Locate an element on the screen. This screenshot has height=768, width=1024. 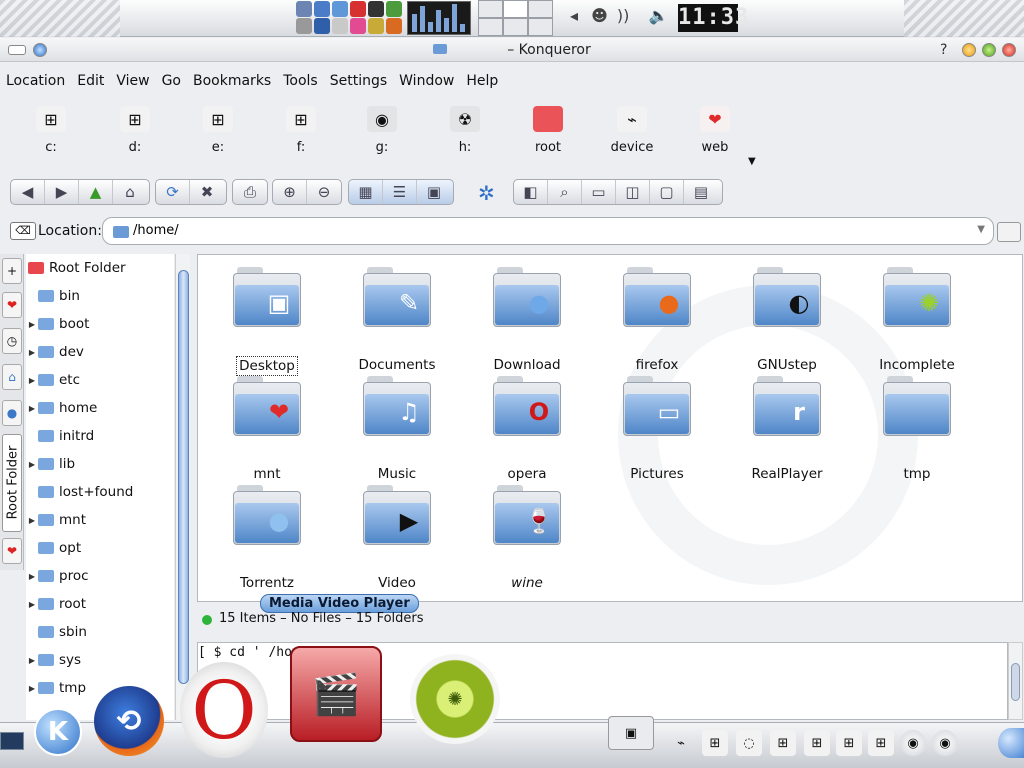
folder-item: ● Torrentz is located at coordinates (267, 538).